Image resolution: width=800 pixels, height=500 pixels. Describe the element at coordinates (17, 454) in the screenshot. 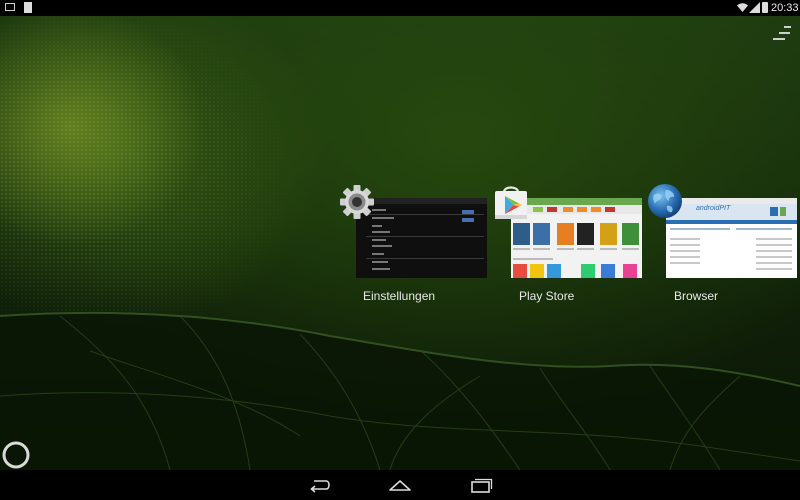

I see `assist-circle-icon` at that location.